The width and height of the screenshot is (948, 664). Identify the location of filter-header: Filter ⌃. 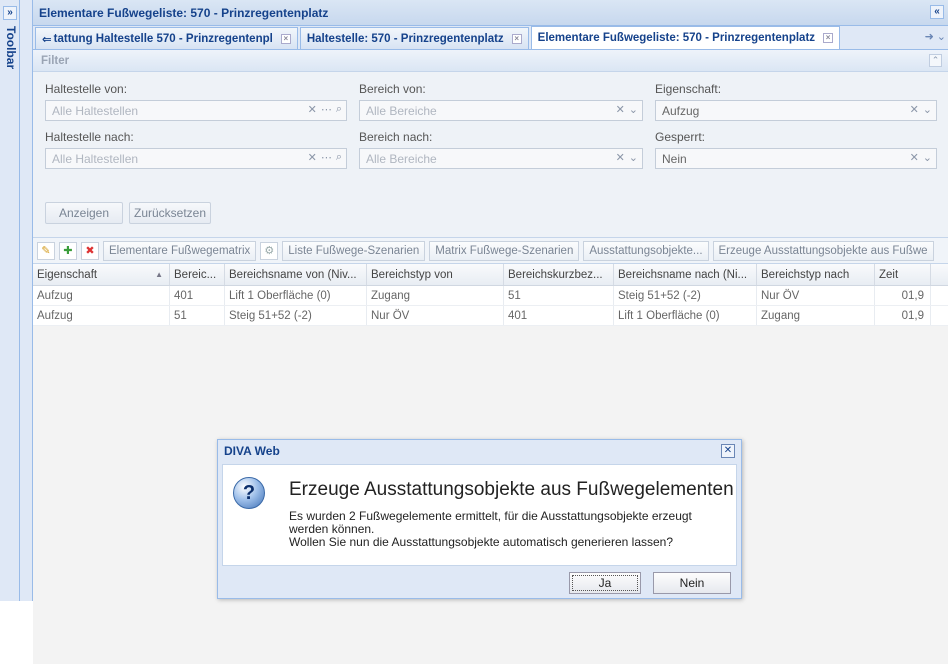
(490, 61).